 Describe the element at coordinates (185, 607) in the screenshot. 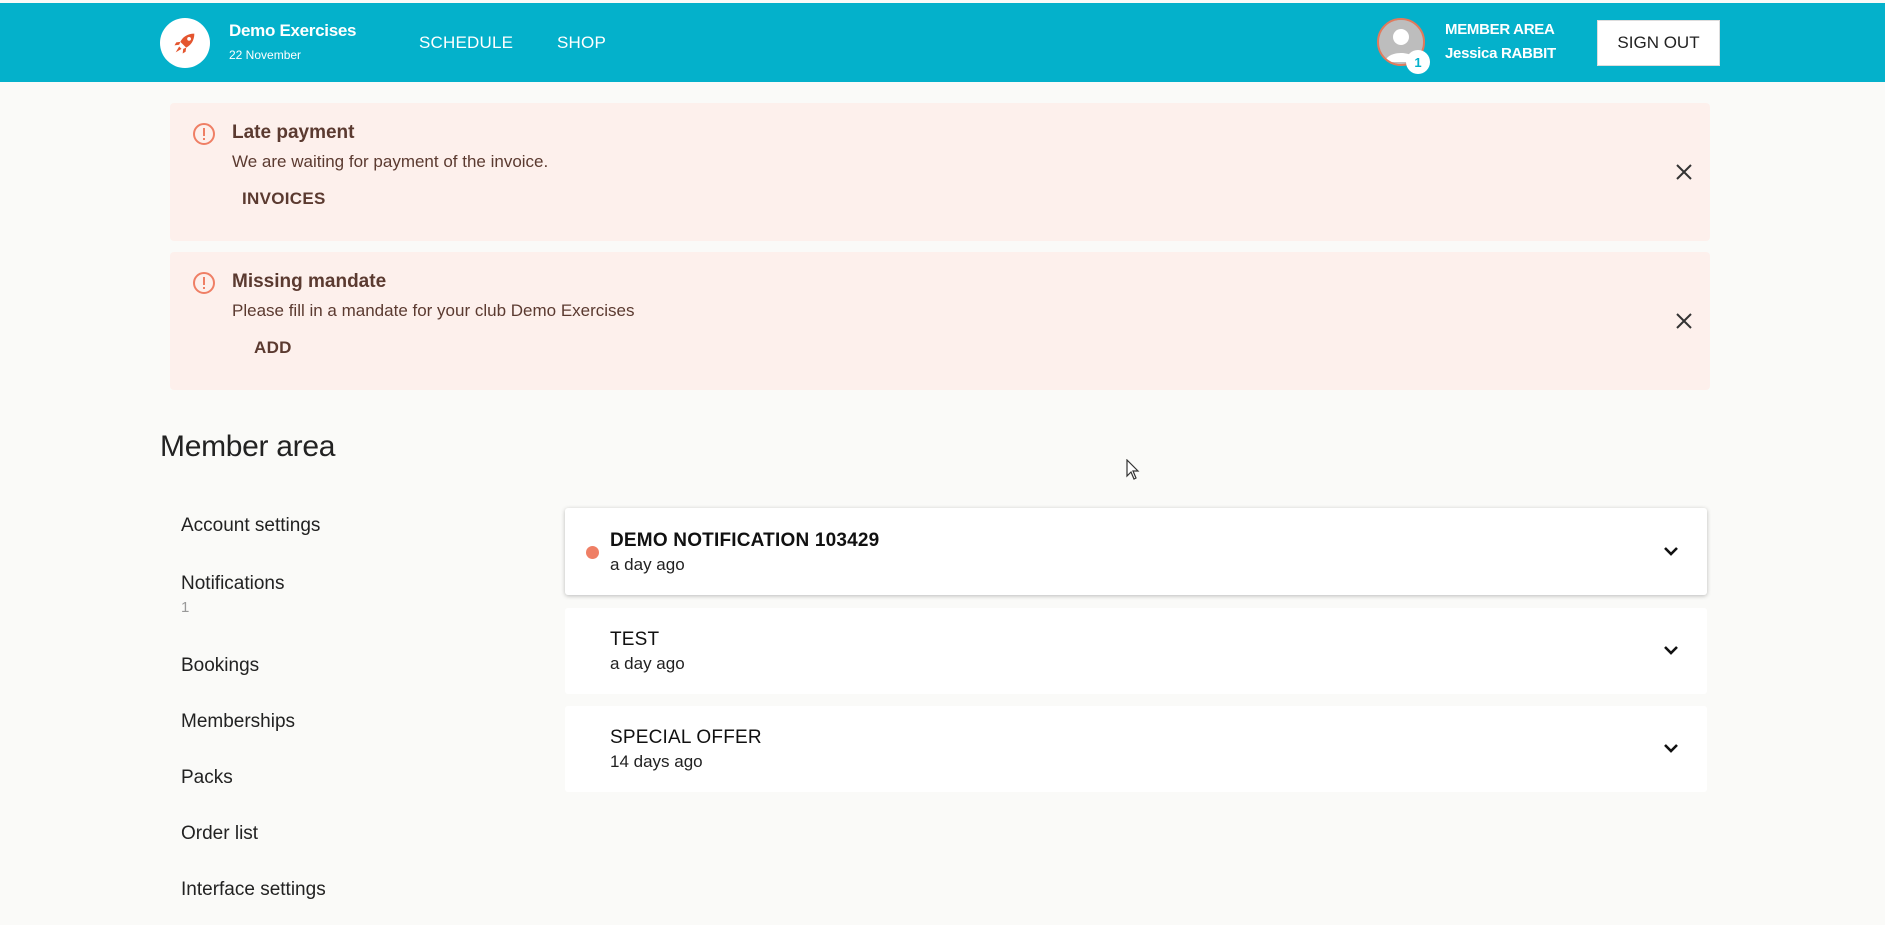

I see `sidebar-notifications-count: 1` at that location.